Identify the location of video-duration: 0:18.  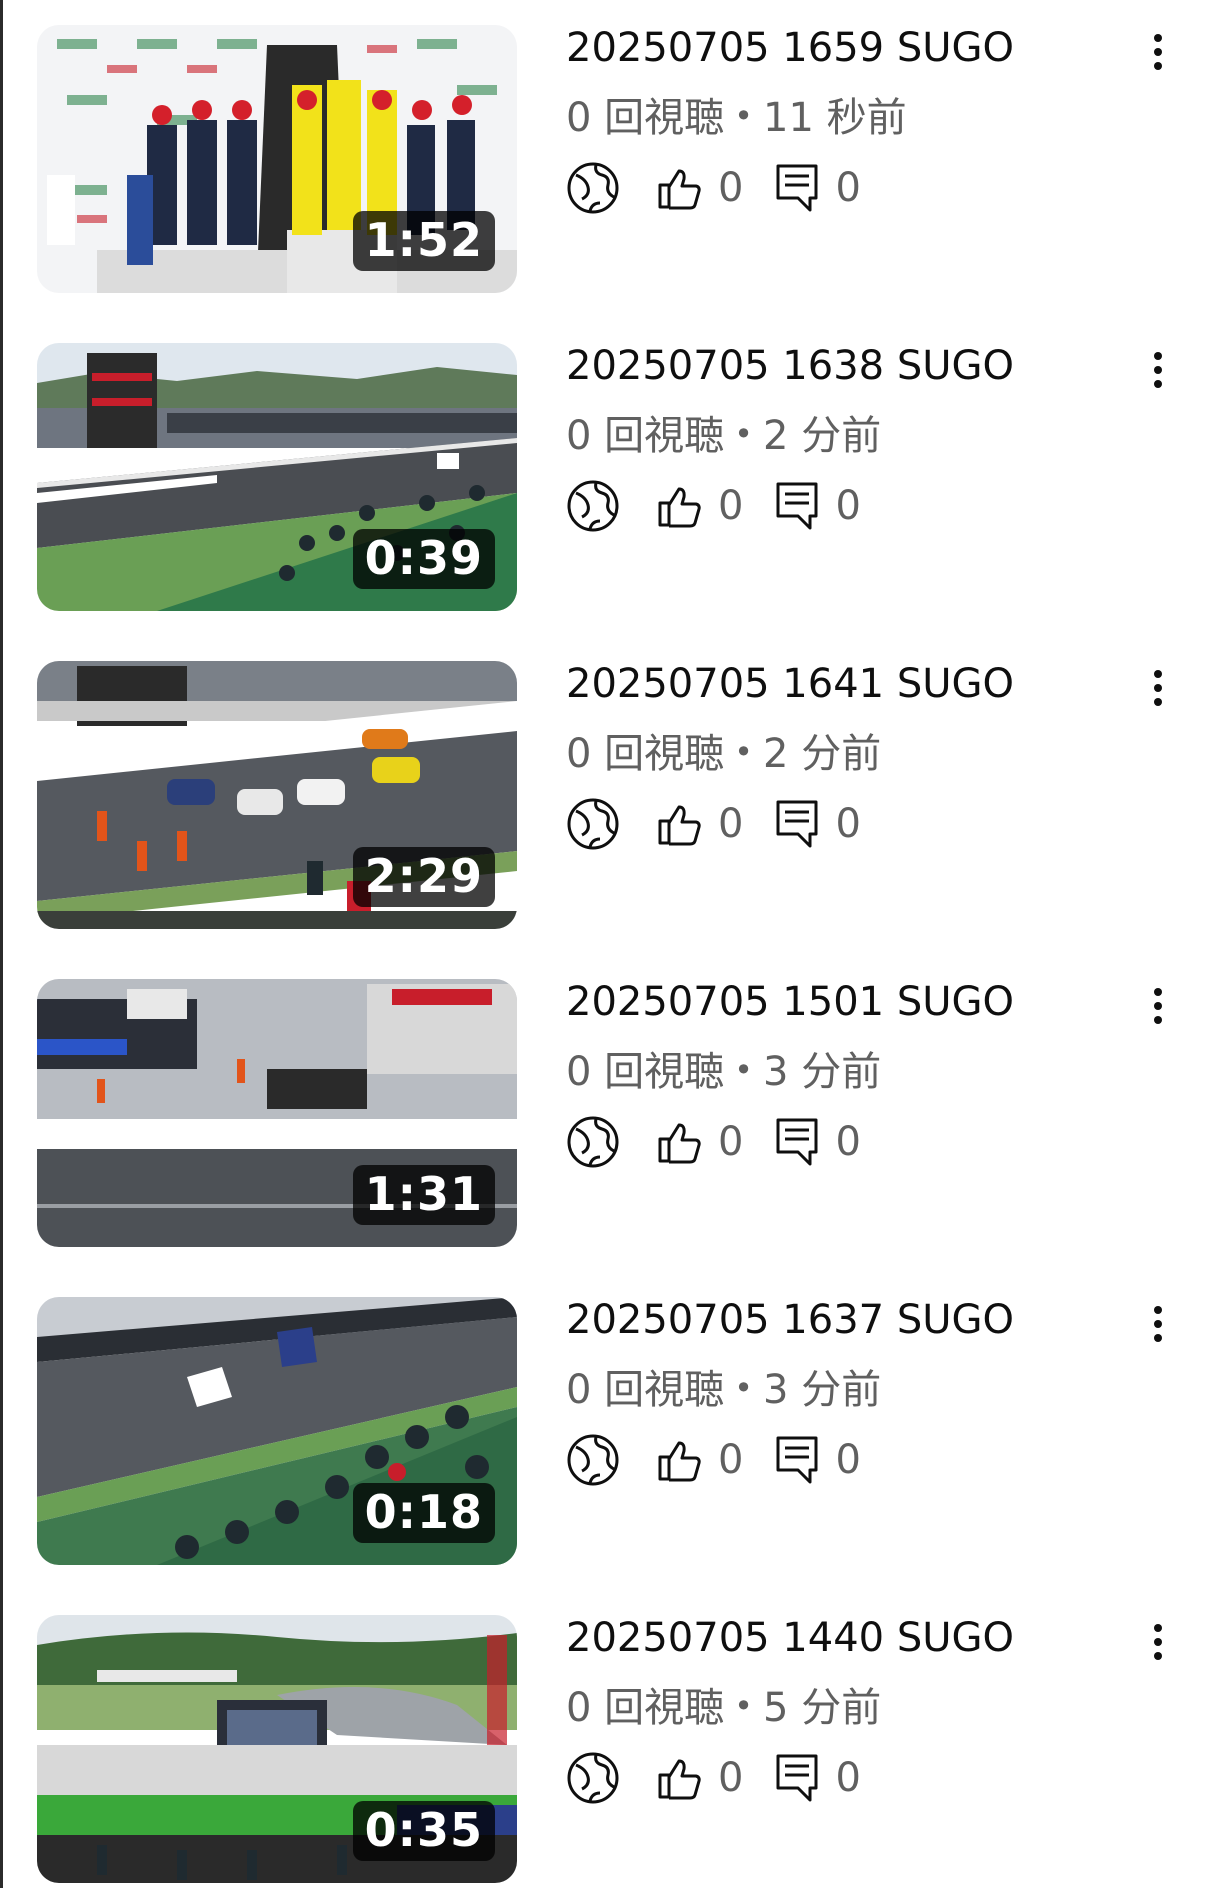
(423, 1513).